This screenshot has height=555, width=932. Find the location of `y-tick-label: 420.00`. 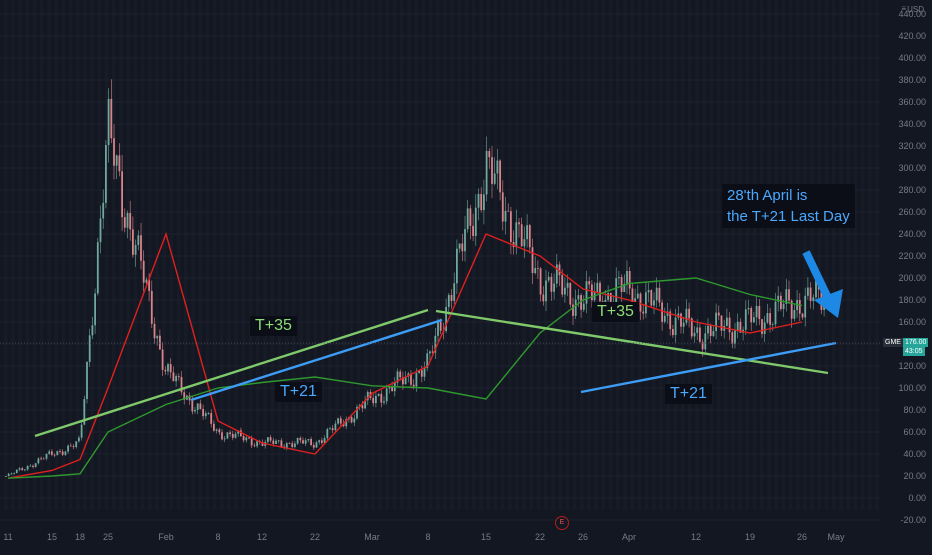

y-tick-label: 420.00 is located at coordinates (912, 36).